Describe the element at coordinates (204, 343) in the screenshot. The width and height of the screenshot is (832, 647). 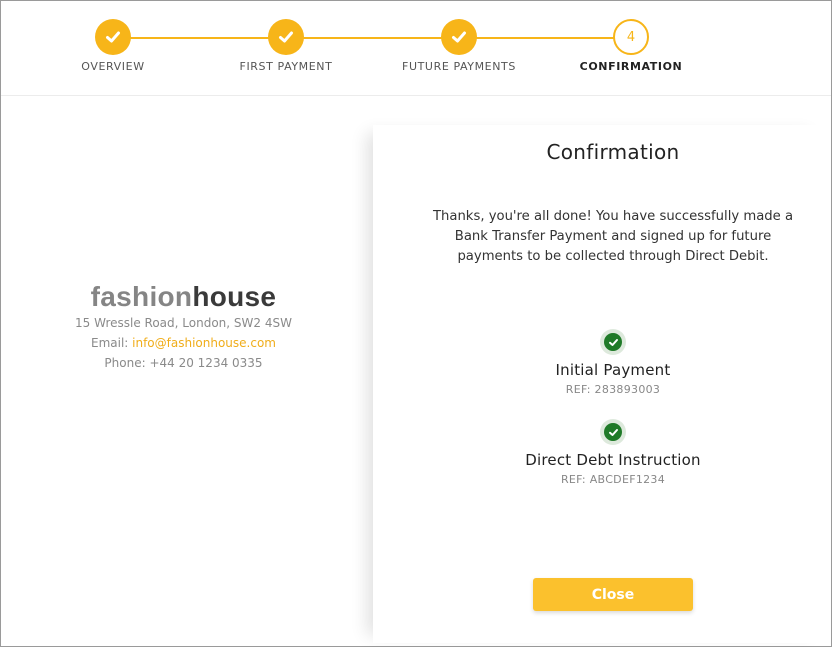
I see `email-link: info@fashionhouse.com` at that location.